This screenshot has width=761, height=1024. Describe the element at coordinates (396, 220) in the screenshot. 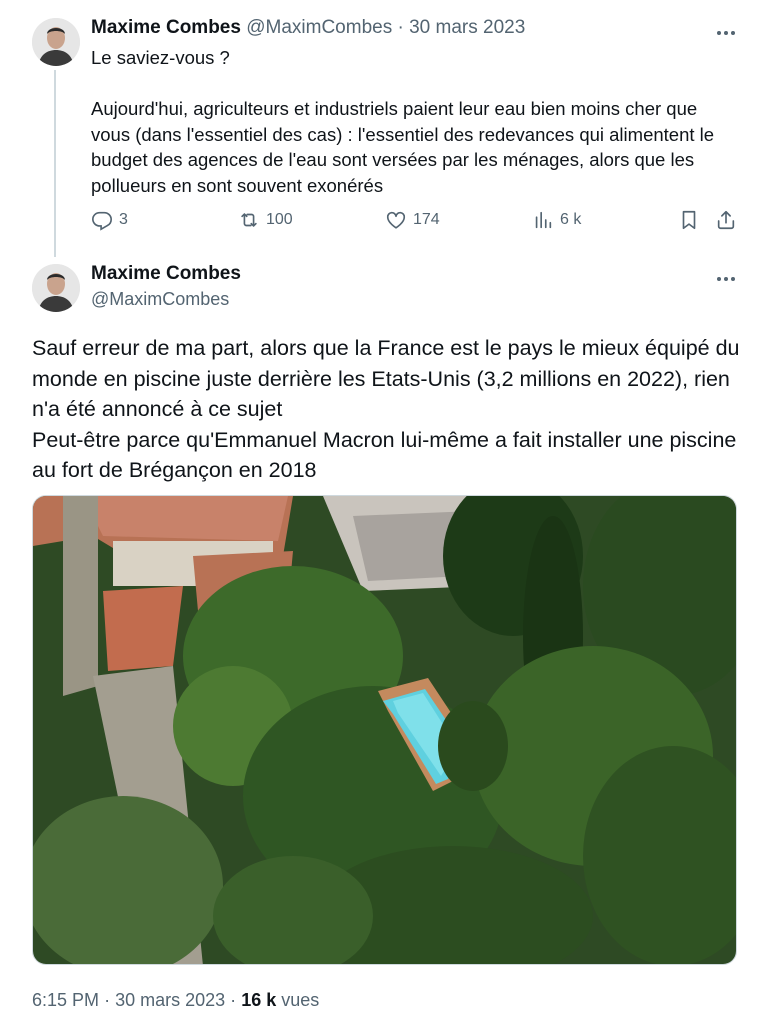

I see `heart-icon` at that location.